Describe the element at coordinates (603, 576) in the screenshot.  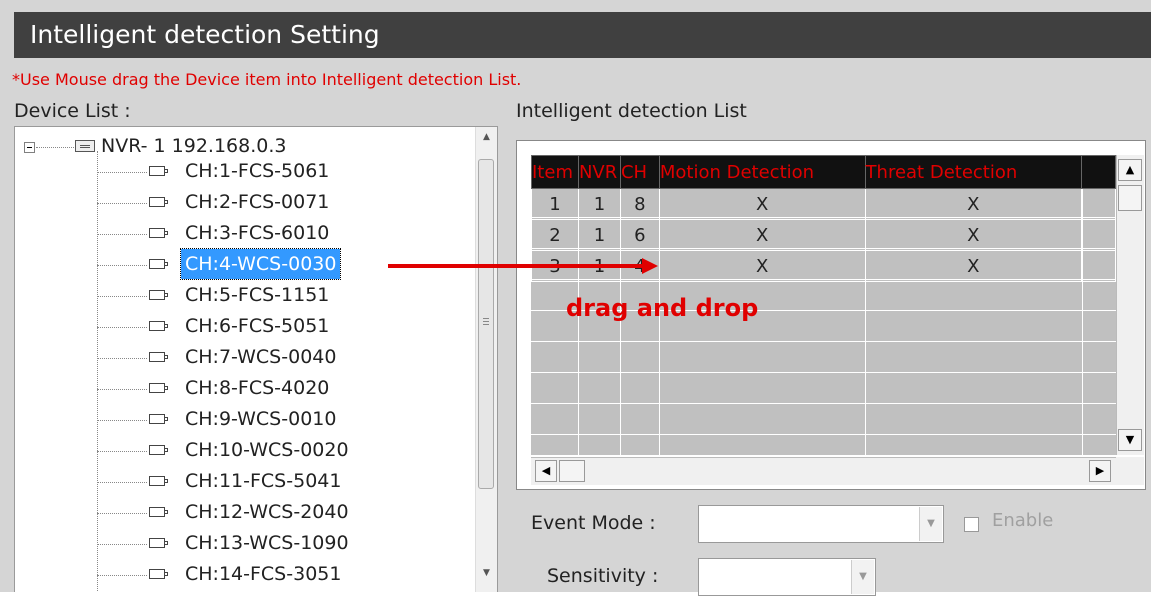
I see `sensitivity-label: Sensitivity :` at that location.